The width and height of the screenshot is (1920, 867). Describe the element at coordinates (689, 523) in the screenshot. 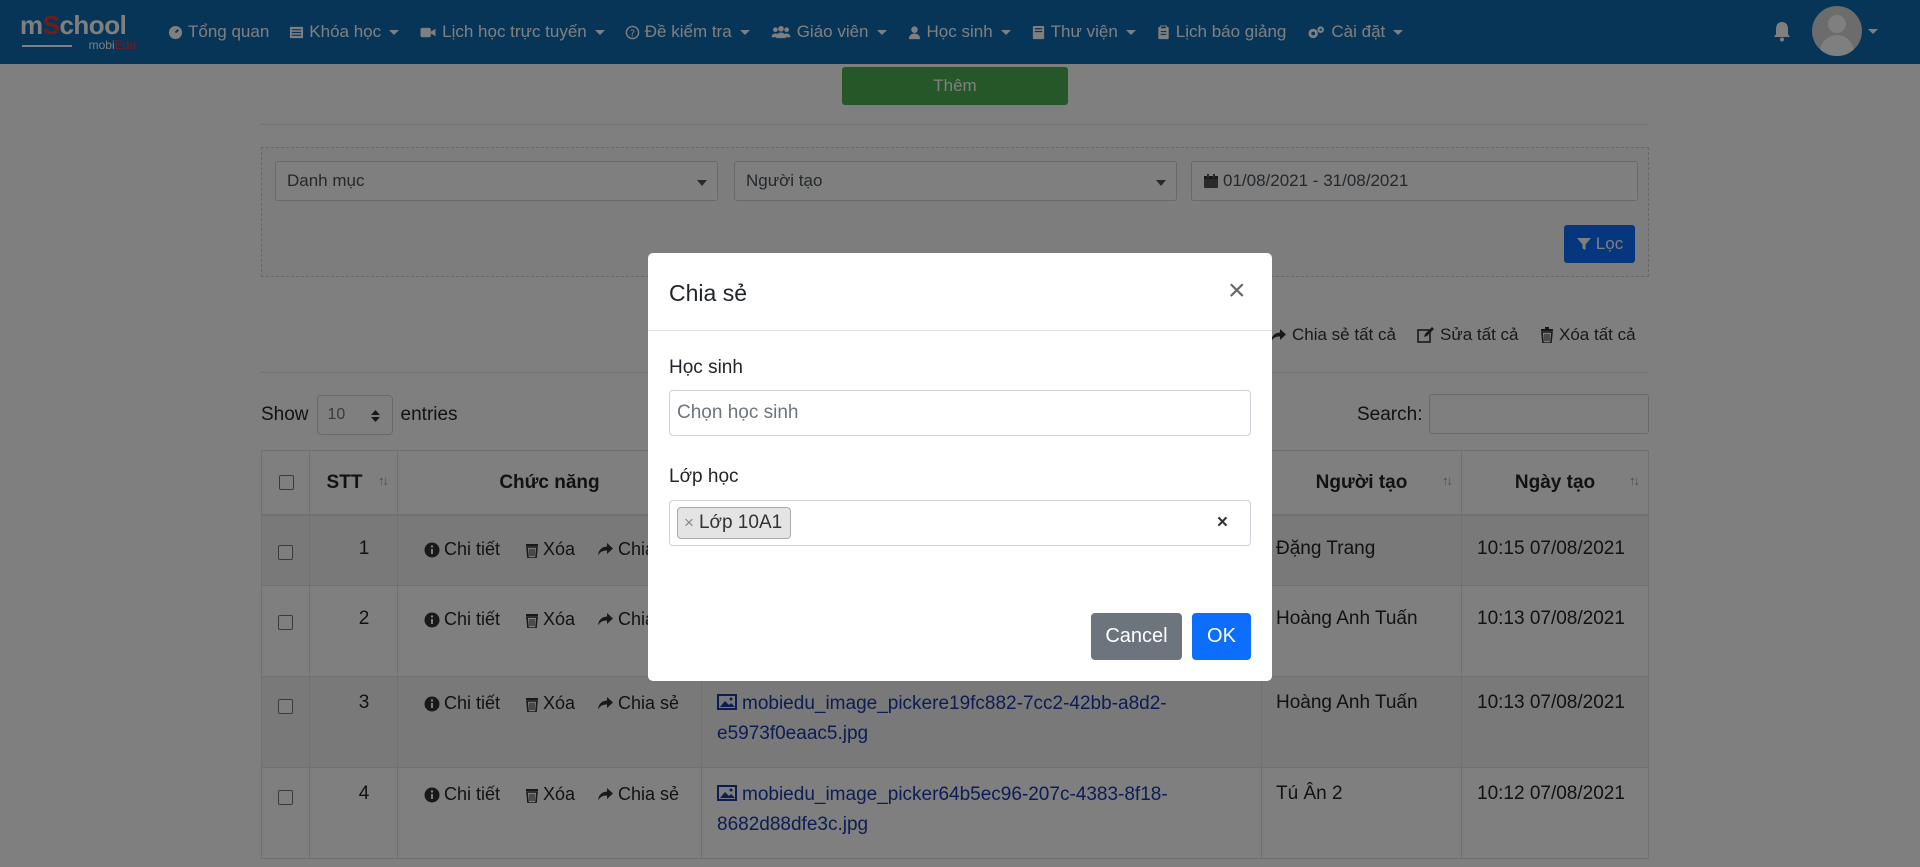

I see `tag-remove-icon: ×` at that location.